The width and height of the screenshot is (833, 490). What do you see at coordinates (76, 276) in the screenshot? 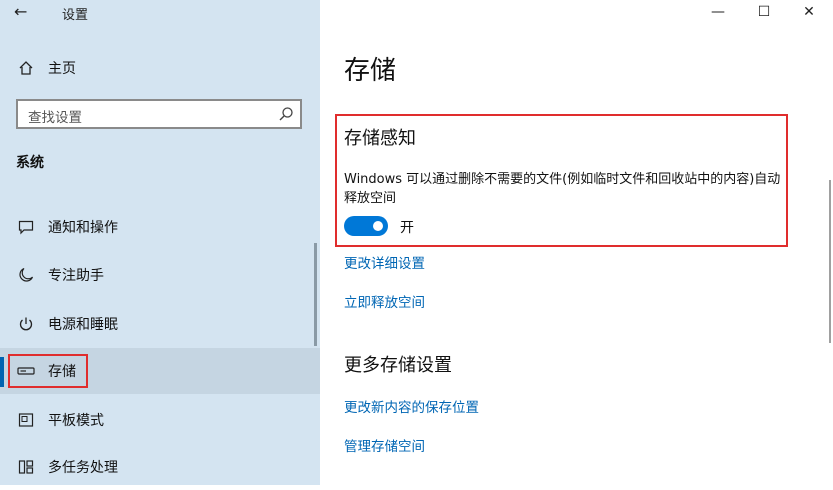
I see `sidebar-item-label: 专注助手` at bounding box center [76, 276].